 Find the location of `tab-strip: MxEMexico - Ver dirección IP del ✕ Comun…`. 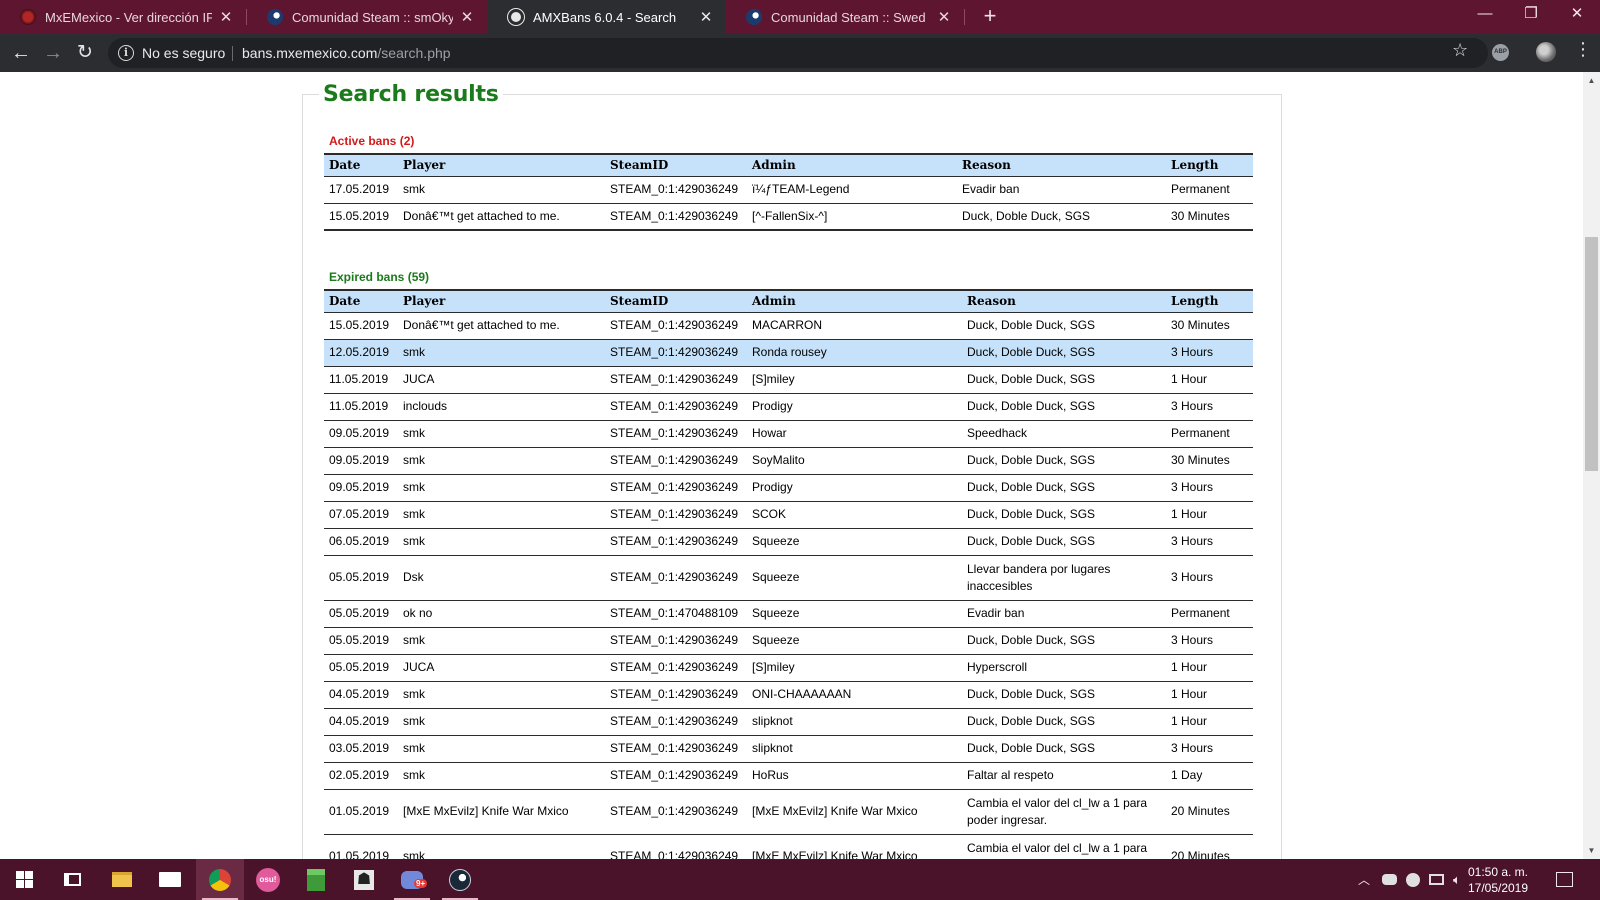

tab-strip: MxEMexico - Ver dirección IP del ✕ Comun… is located at coordinates (800, 17).